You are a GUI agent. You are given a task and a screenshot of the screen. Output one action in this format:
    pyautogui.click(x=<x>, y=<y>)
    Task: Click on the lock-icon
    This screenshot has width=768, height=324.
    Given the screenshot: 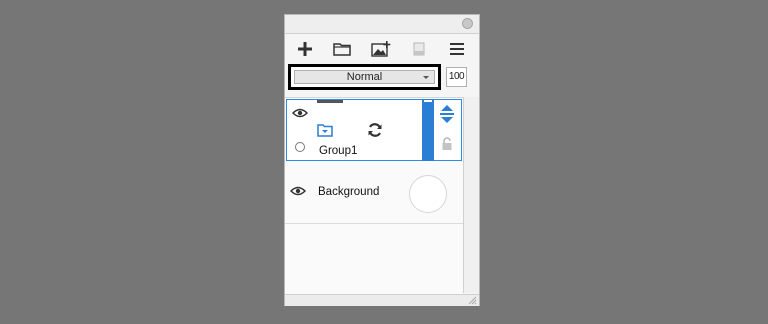 What is the action you would take?
    pyautogui.click(x=447, y=143)
    